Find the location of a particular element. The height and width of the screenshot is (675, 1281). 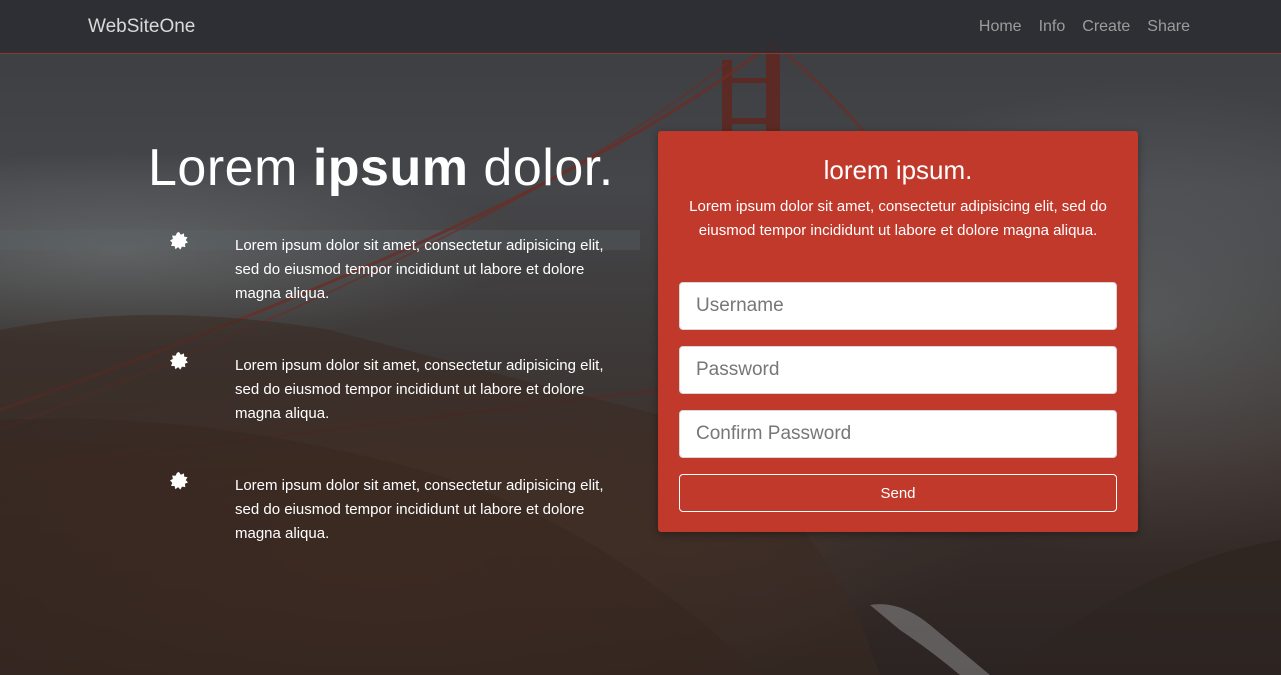

hero-title: Lorem ipsum dolor. is located at coordinates (381, 168).